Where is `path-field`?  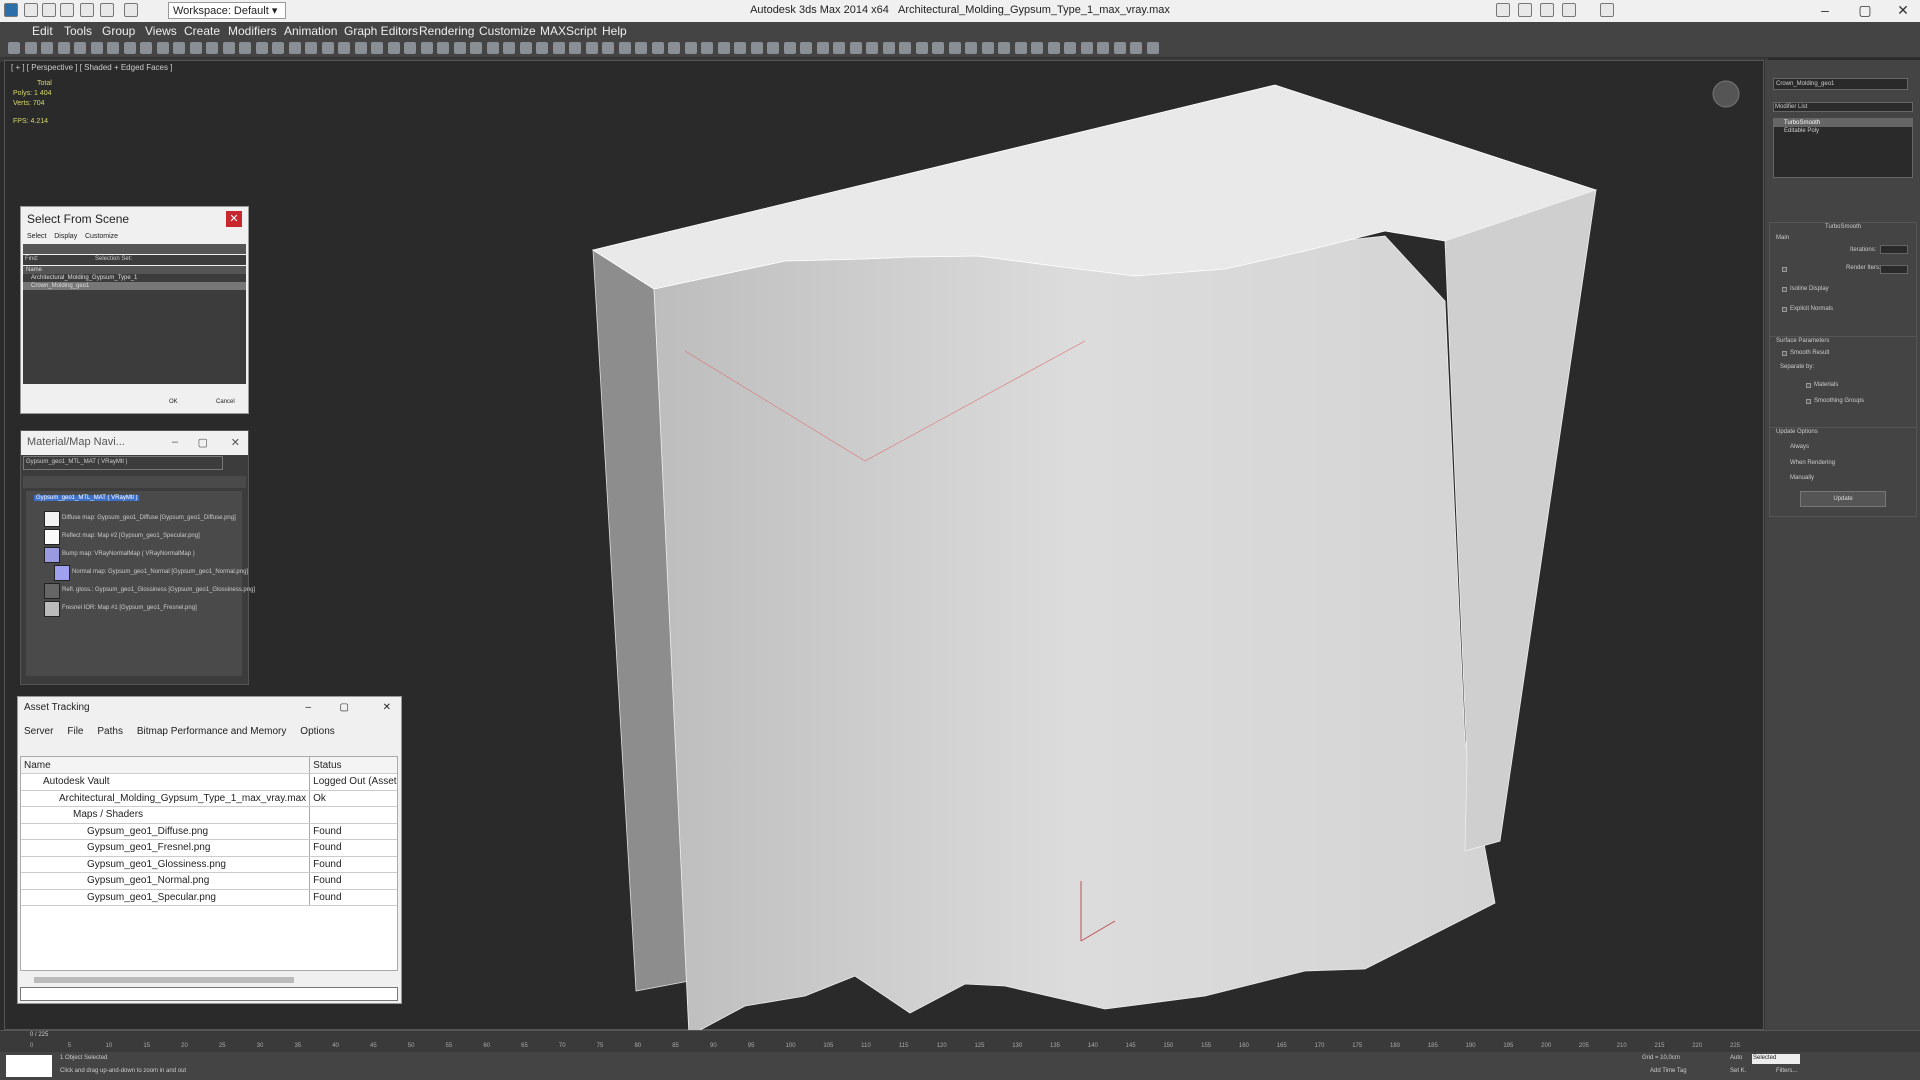
path-field is located at coordinates (209, 994).